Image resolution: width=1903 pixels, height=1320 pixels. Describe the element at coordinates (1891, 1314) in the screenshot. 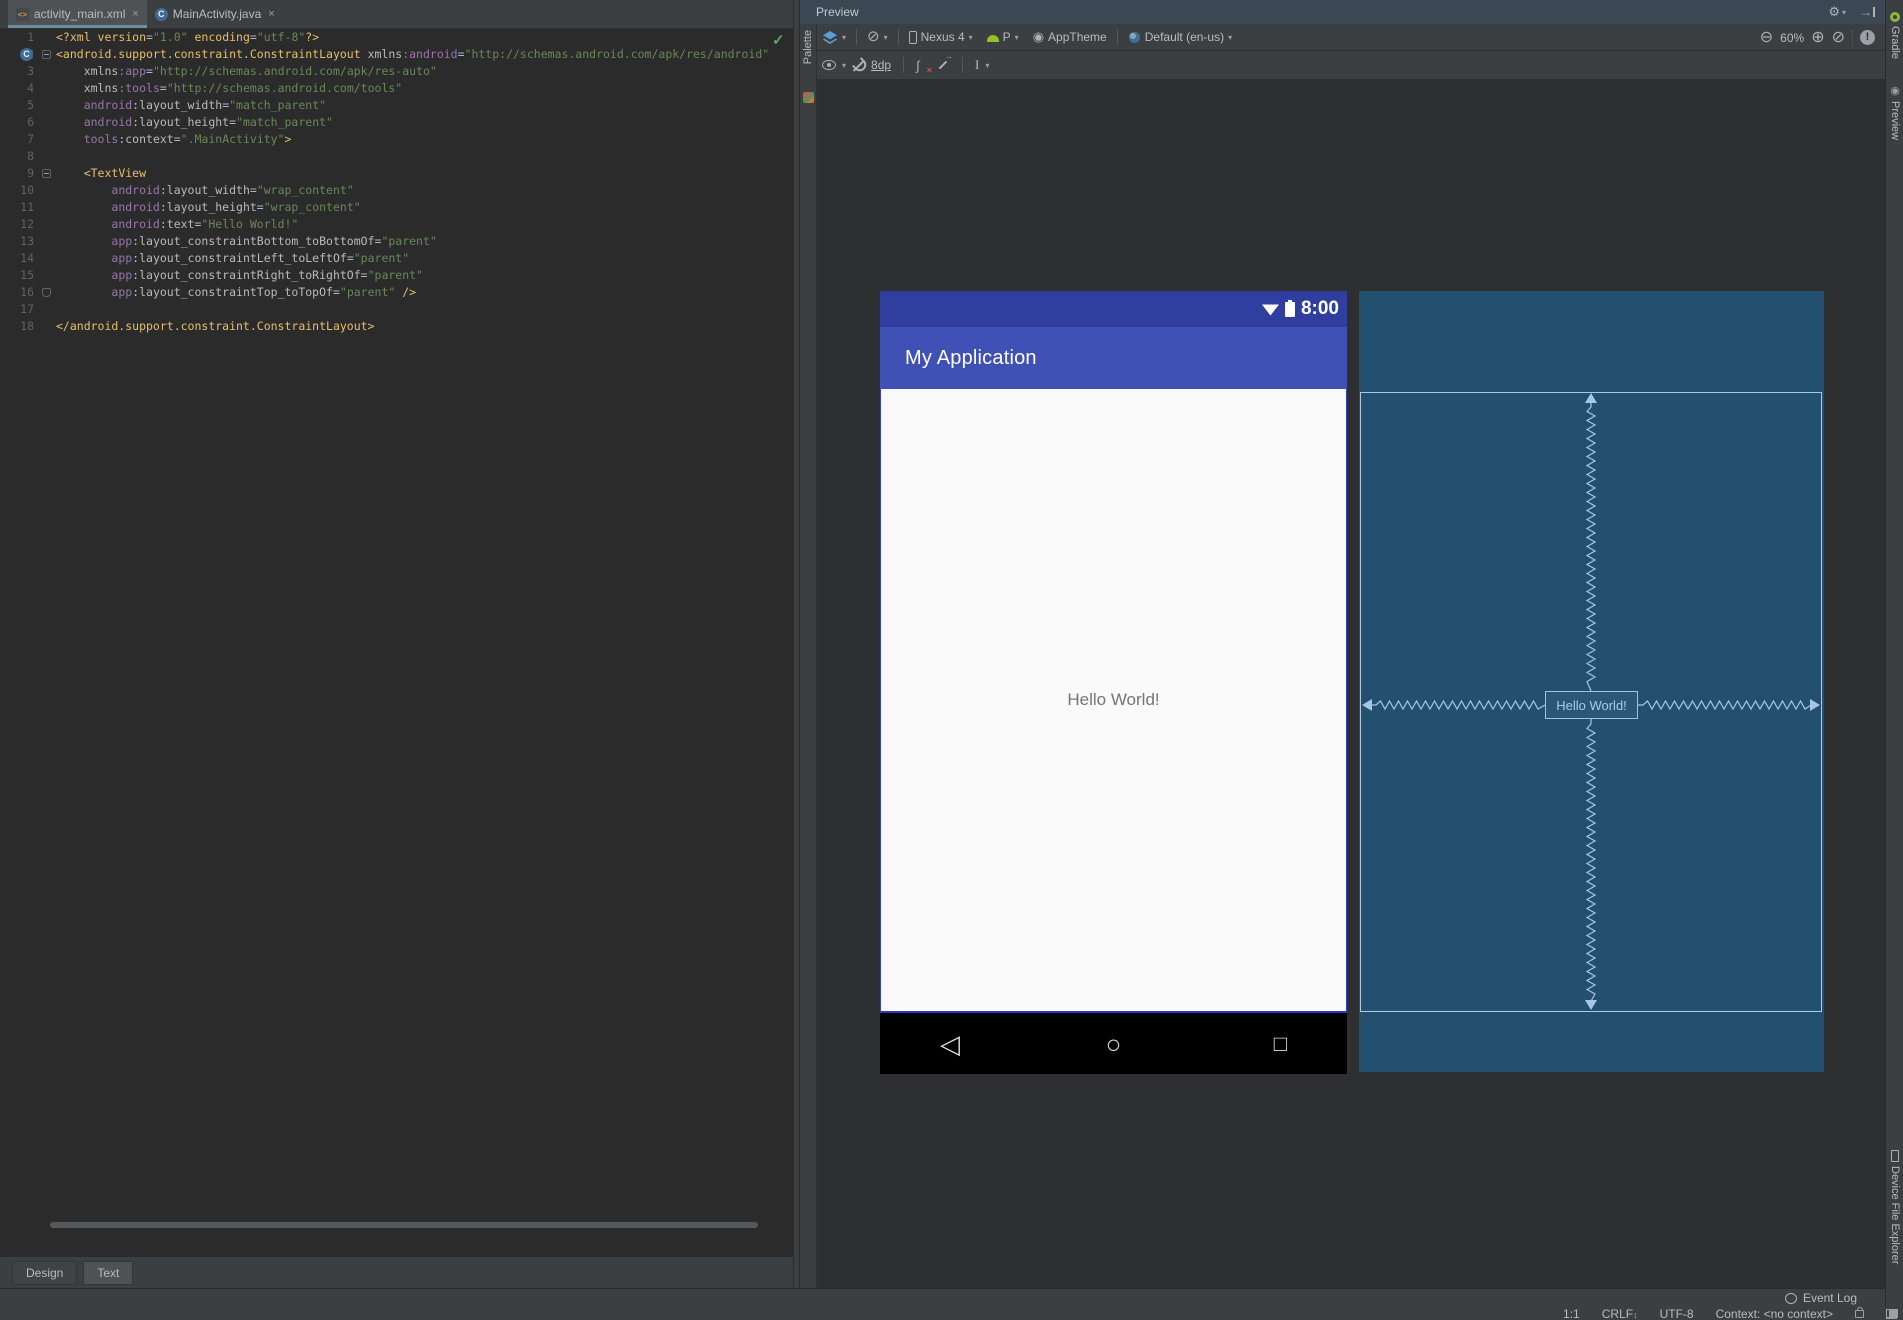

I see `highlighting-level-icon` at that location.